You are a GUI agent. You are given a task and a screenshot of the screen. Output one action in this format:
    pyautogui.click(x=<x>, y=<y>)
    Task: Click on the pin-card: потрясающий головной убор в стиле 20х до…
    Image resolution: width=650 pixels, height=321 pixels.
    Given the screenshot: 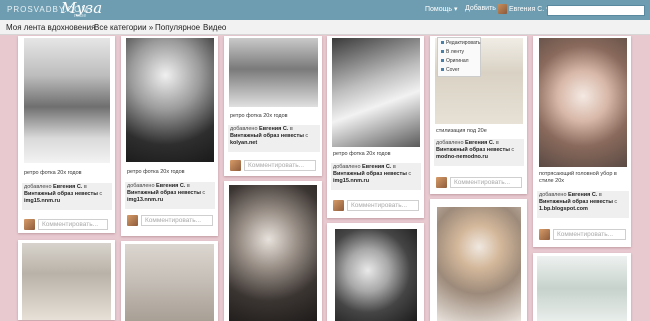 What is the action you would take?
    pyautogui.click(x=582, y=141)
    